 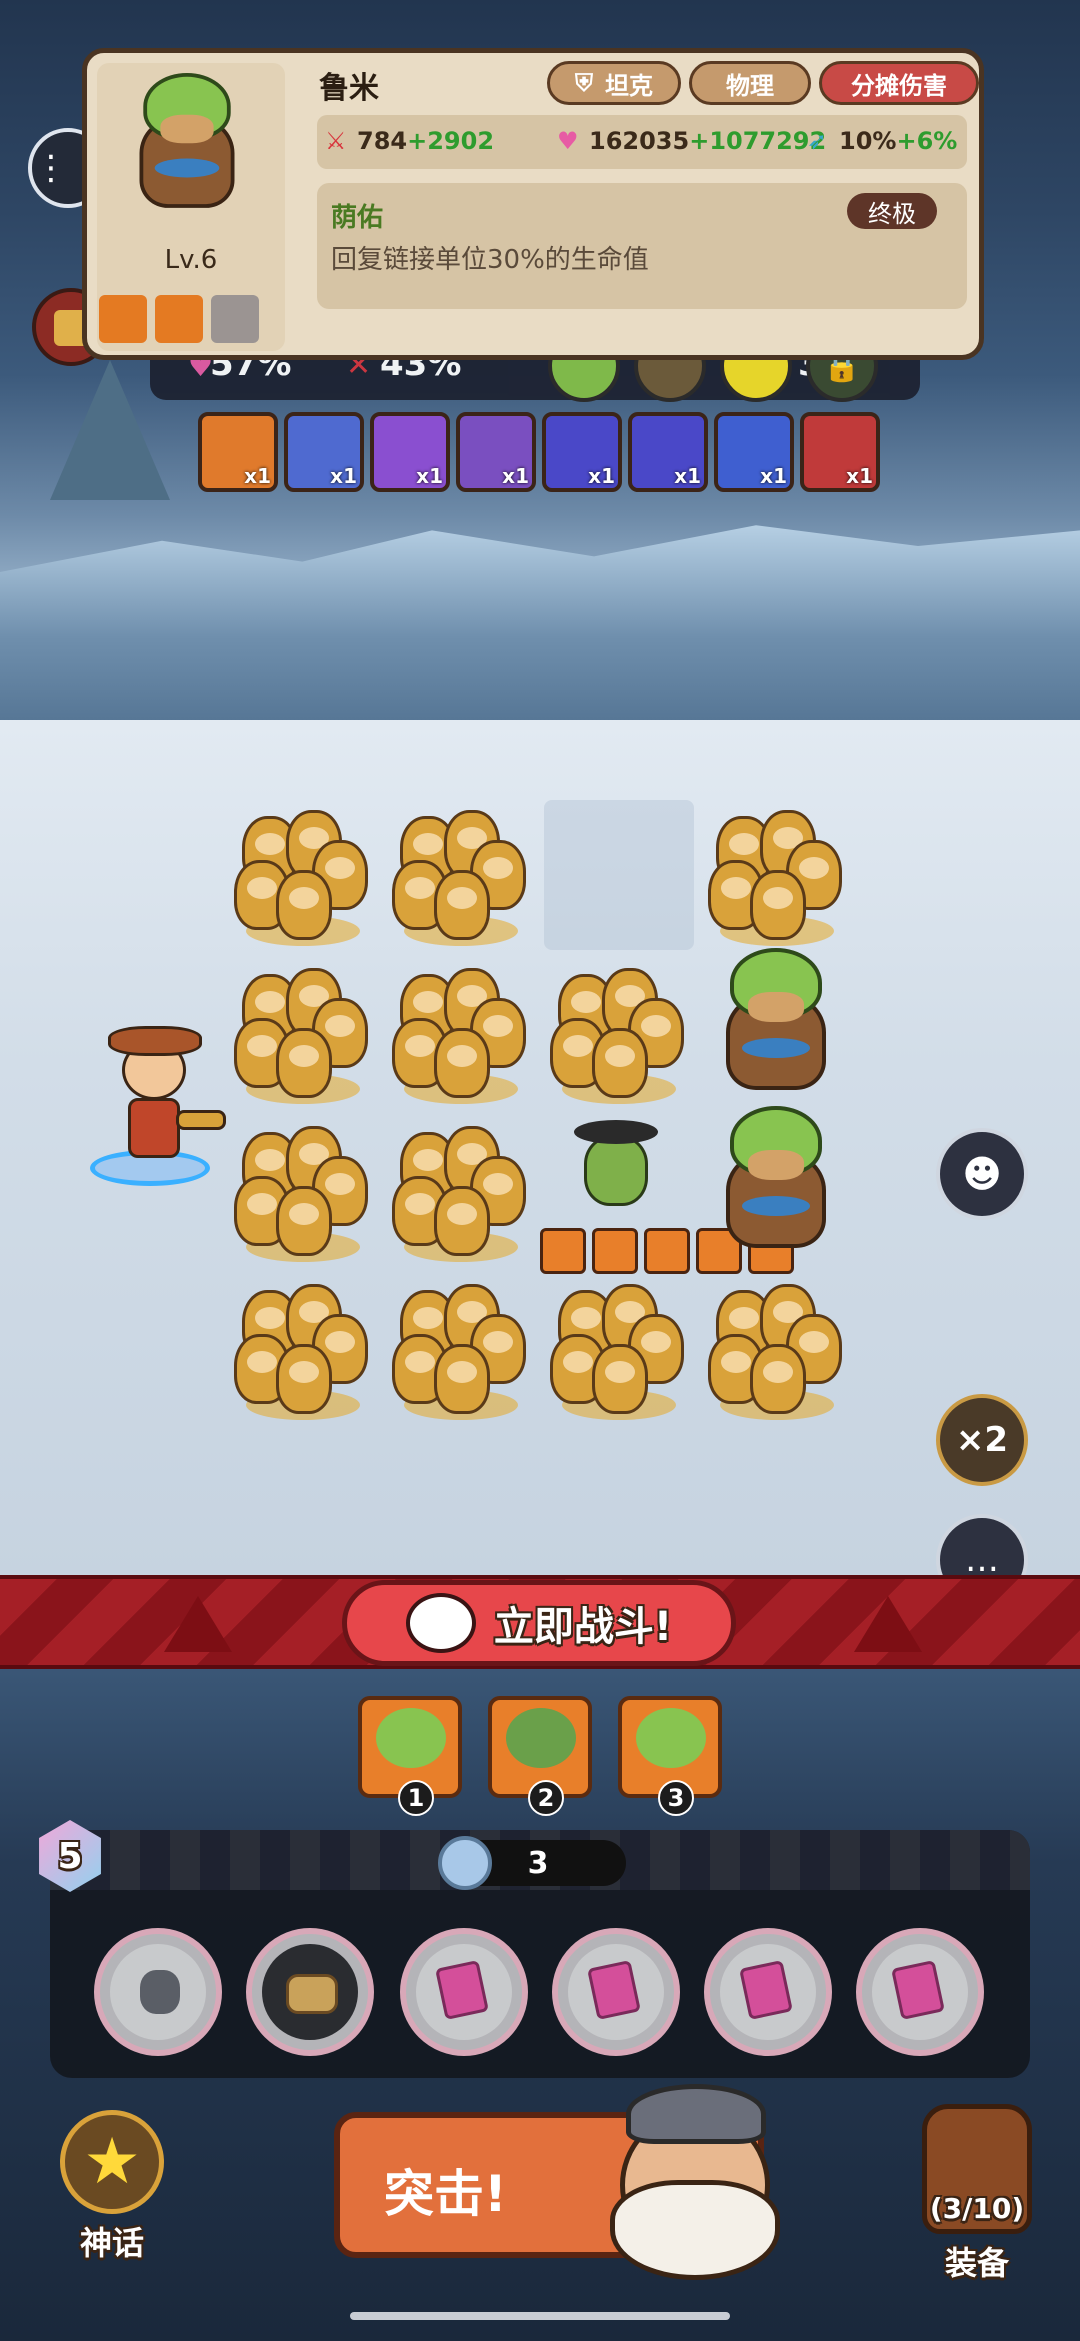 I want to click on queue-card: 1, so click(x=410, y=1756).